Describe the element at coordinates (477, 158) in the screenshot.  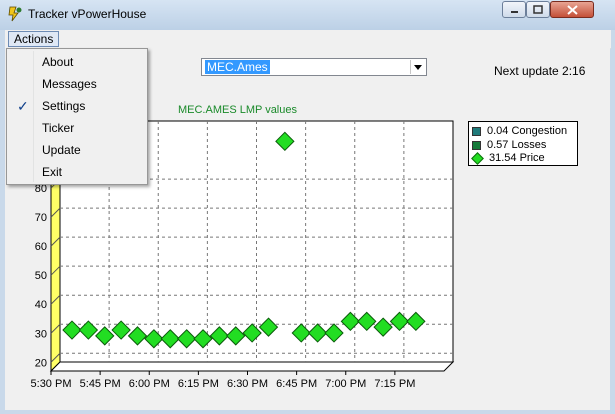
I see `price-diamond-icon` at that location.